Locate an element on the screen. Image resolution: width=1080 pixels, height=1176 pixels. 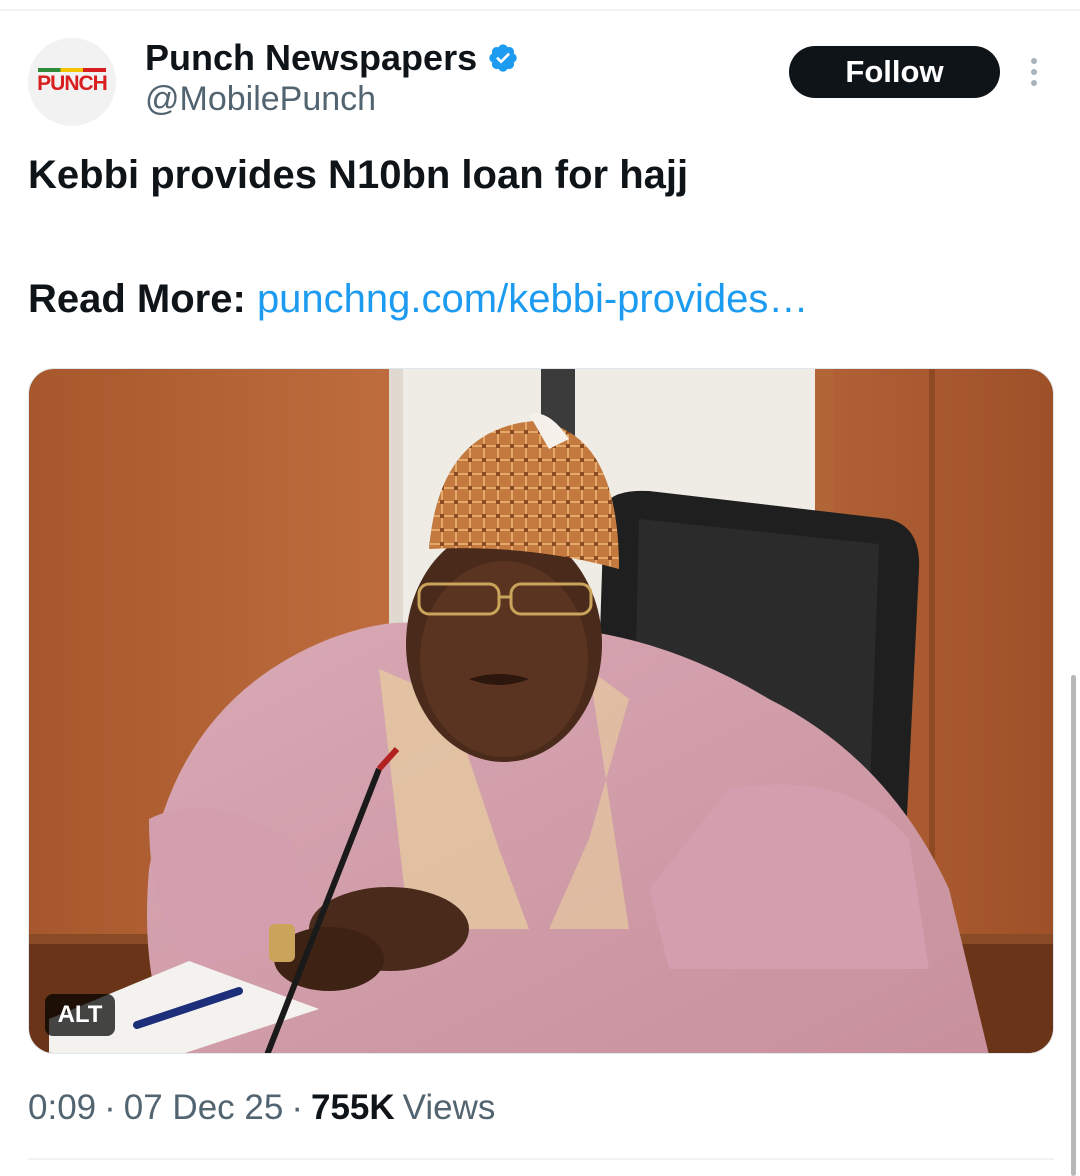
follow-button: Follow is located at coordinates (894, 72).